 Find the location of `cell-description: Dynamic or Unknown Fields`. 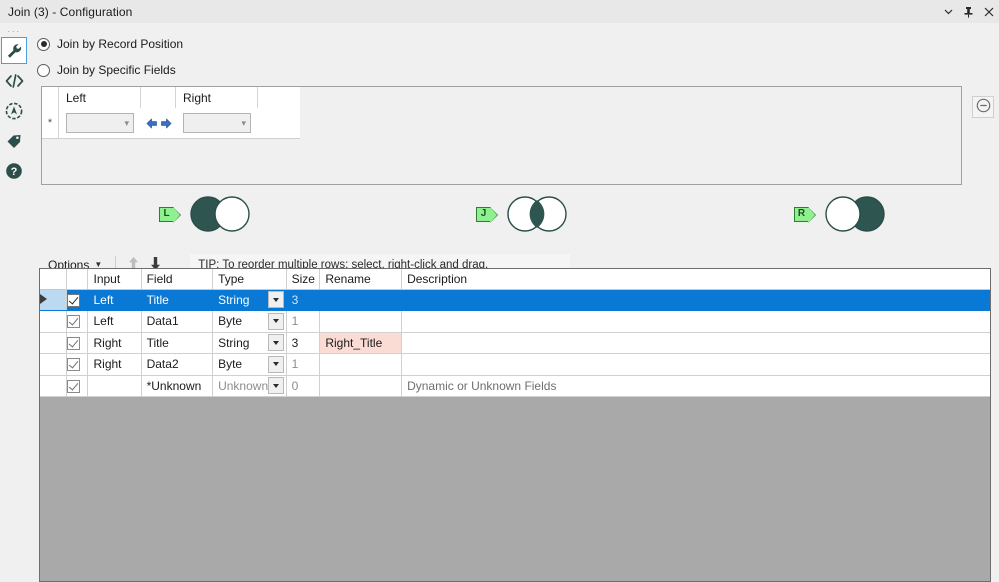

cell-description: Dynamic or Unknown Fields is located at coordinates (695, 386).